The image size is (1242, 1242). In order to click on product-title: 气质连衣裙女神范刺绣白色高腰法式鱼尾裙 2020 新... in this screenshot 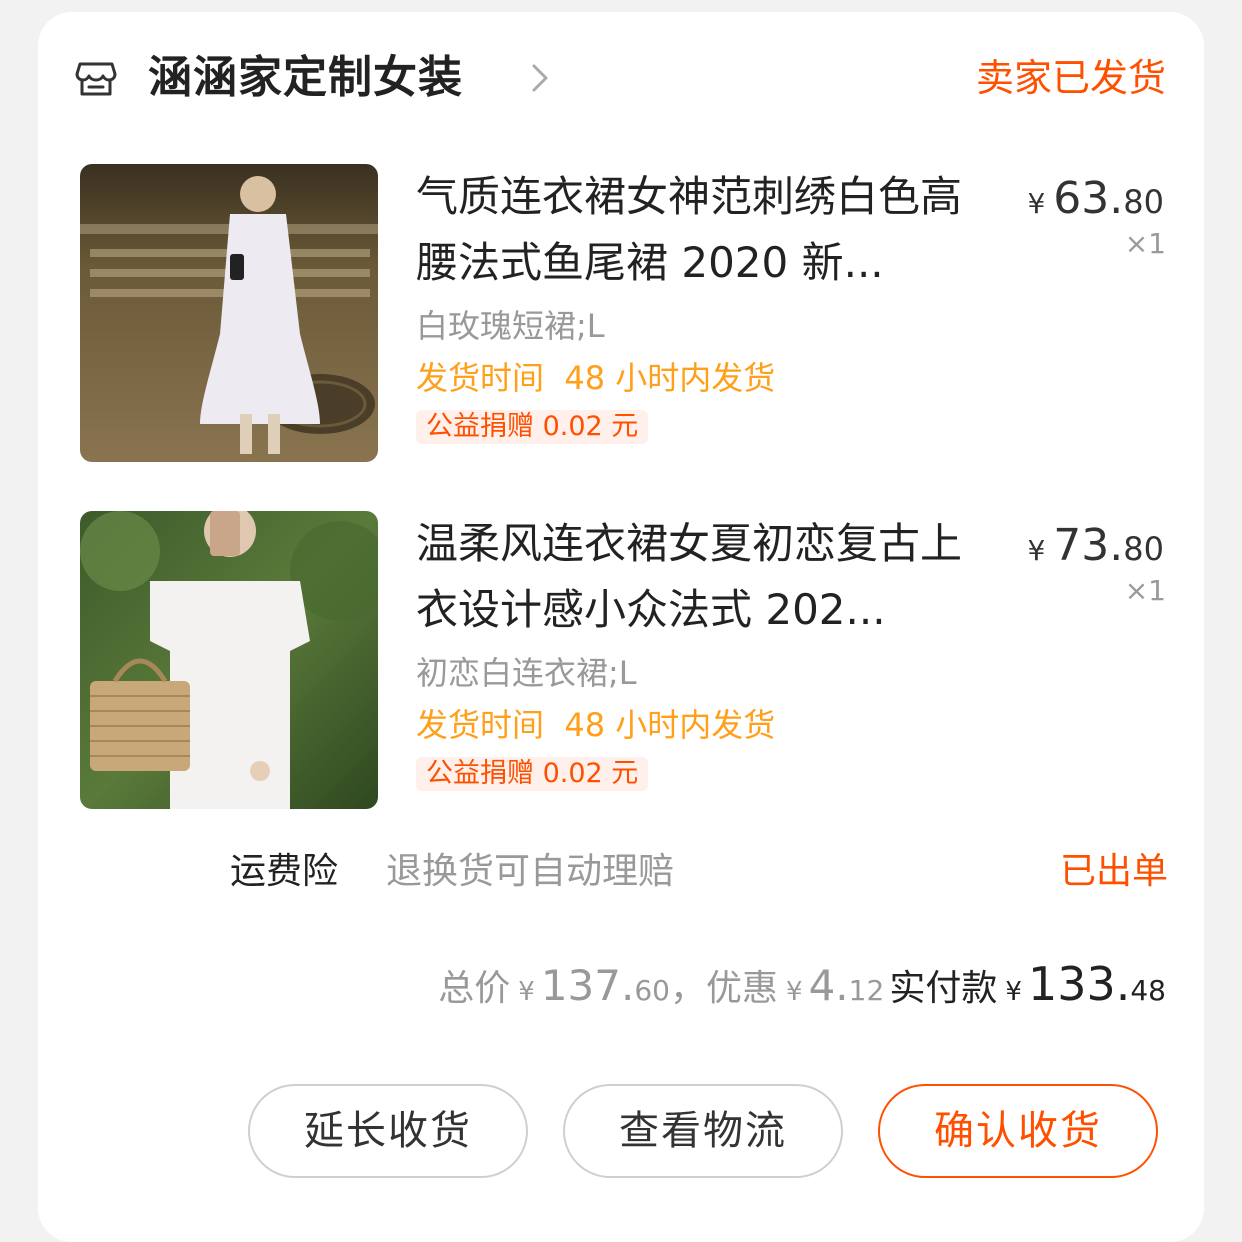, I will do `click(701, 230)`.